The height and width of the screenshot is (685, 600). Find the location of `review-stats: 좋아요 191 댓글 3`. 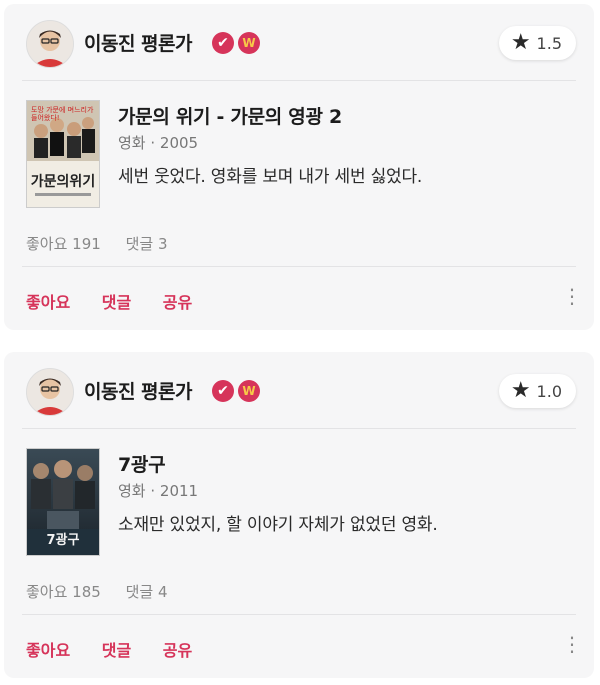

review-stats: 좋아요 191 댓글 3 is located at coordinates (107, 243).